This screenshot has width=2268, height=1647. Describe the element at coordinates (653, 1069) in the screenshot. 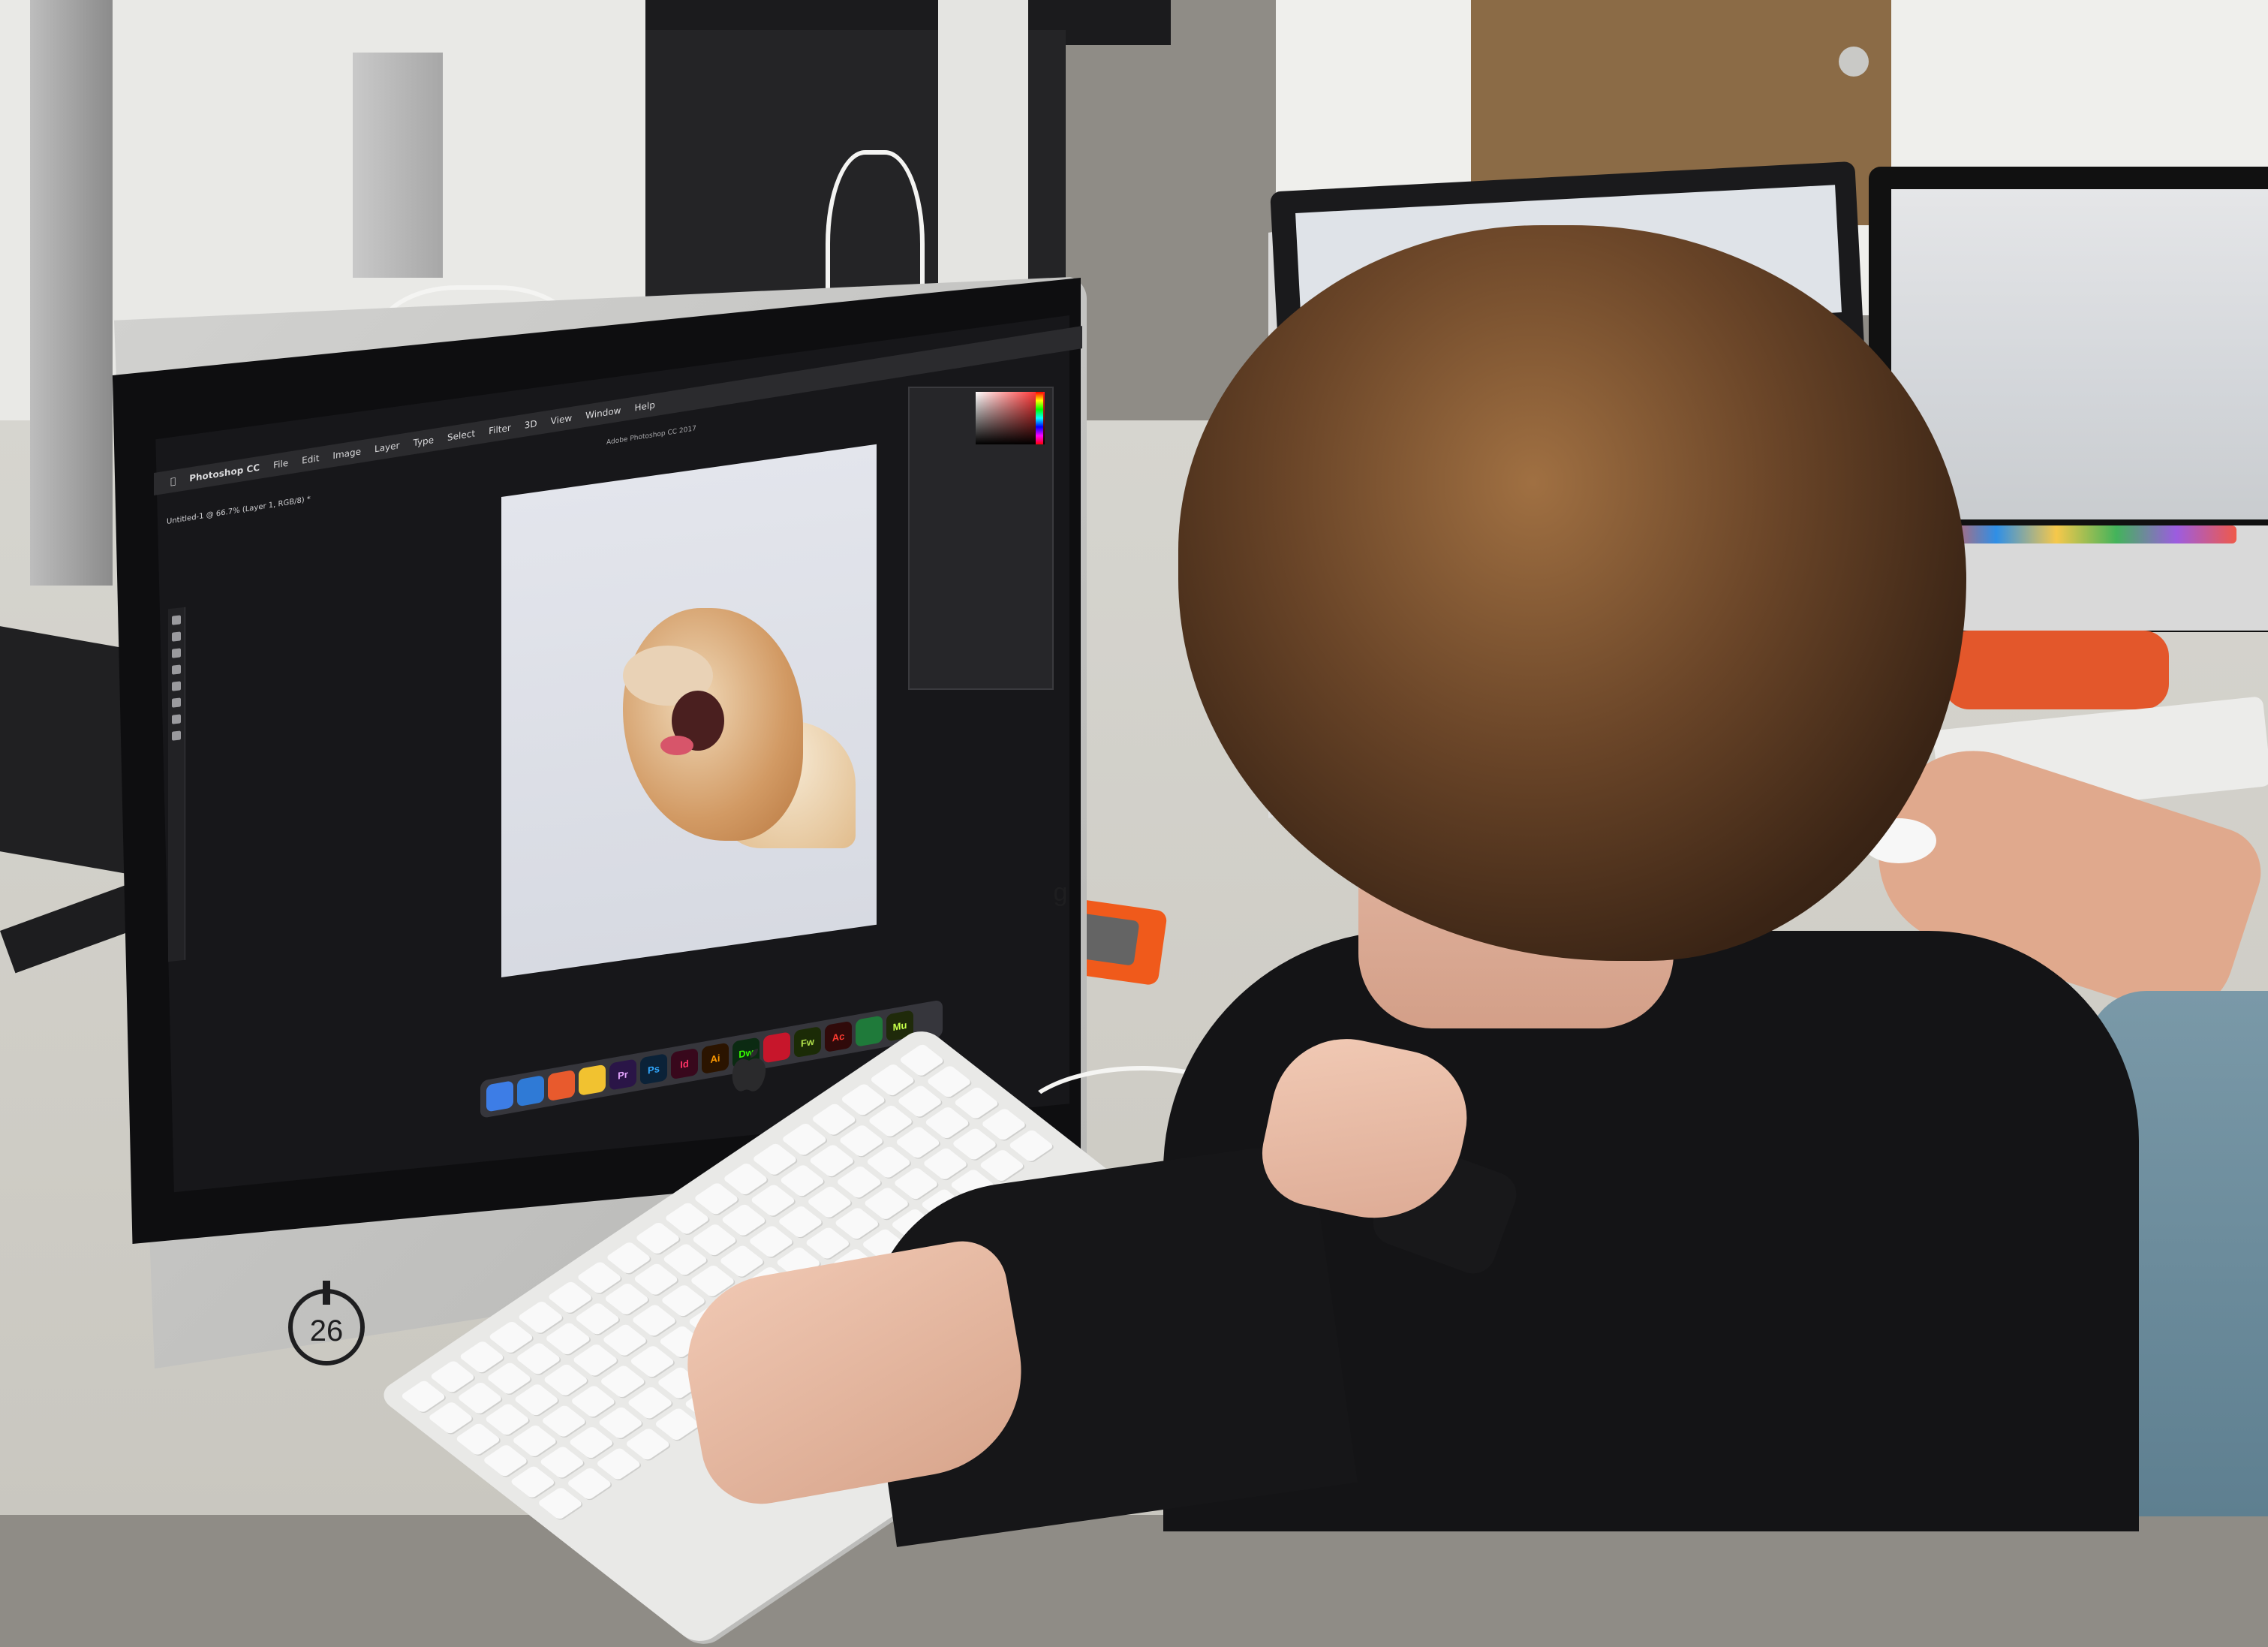

I see `photoshop-icon: Ps` at that location.